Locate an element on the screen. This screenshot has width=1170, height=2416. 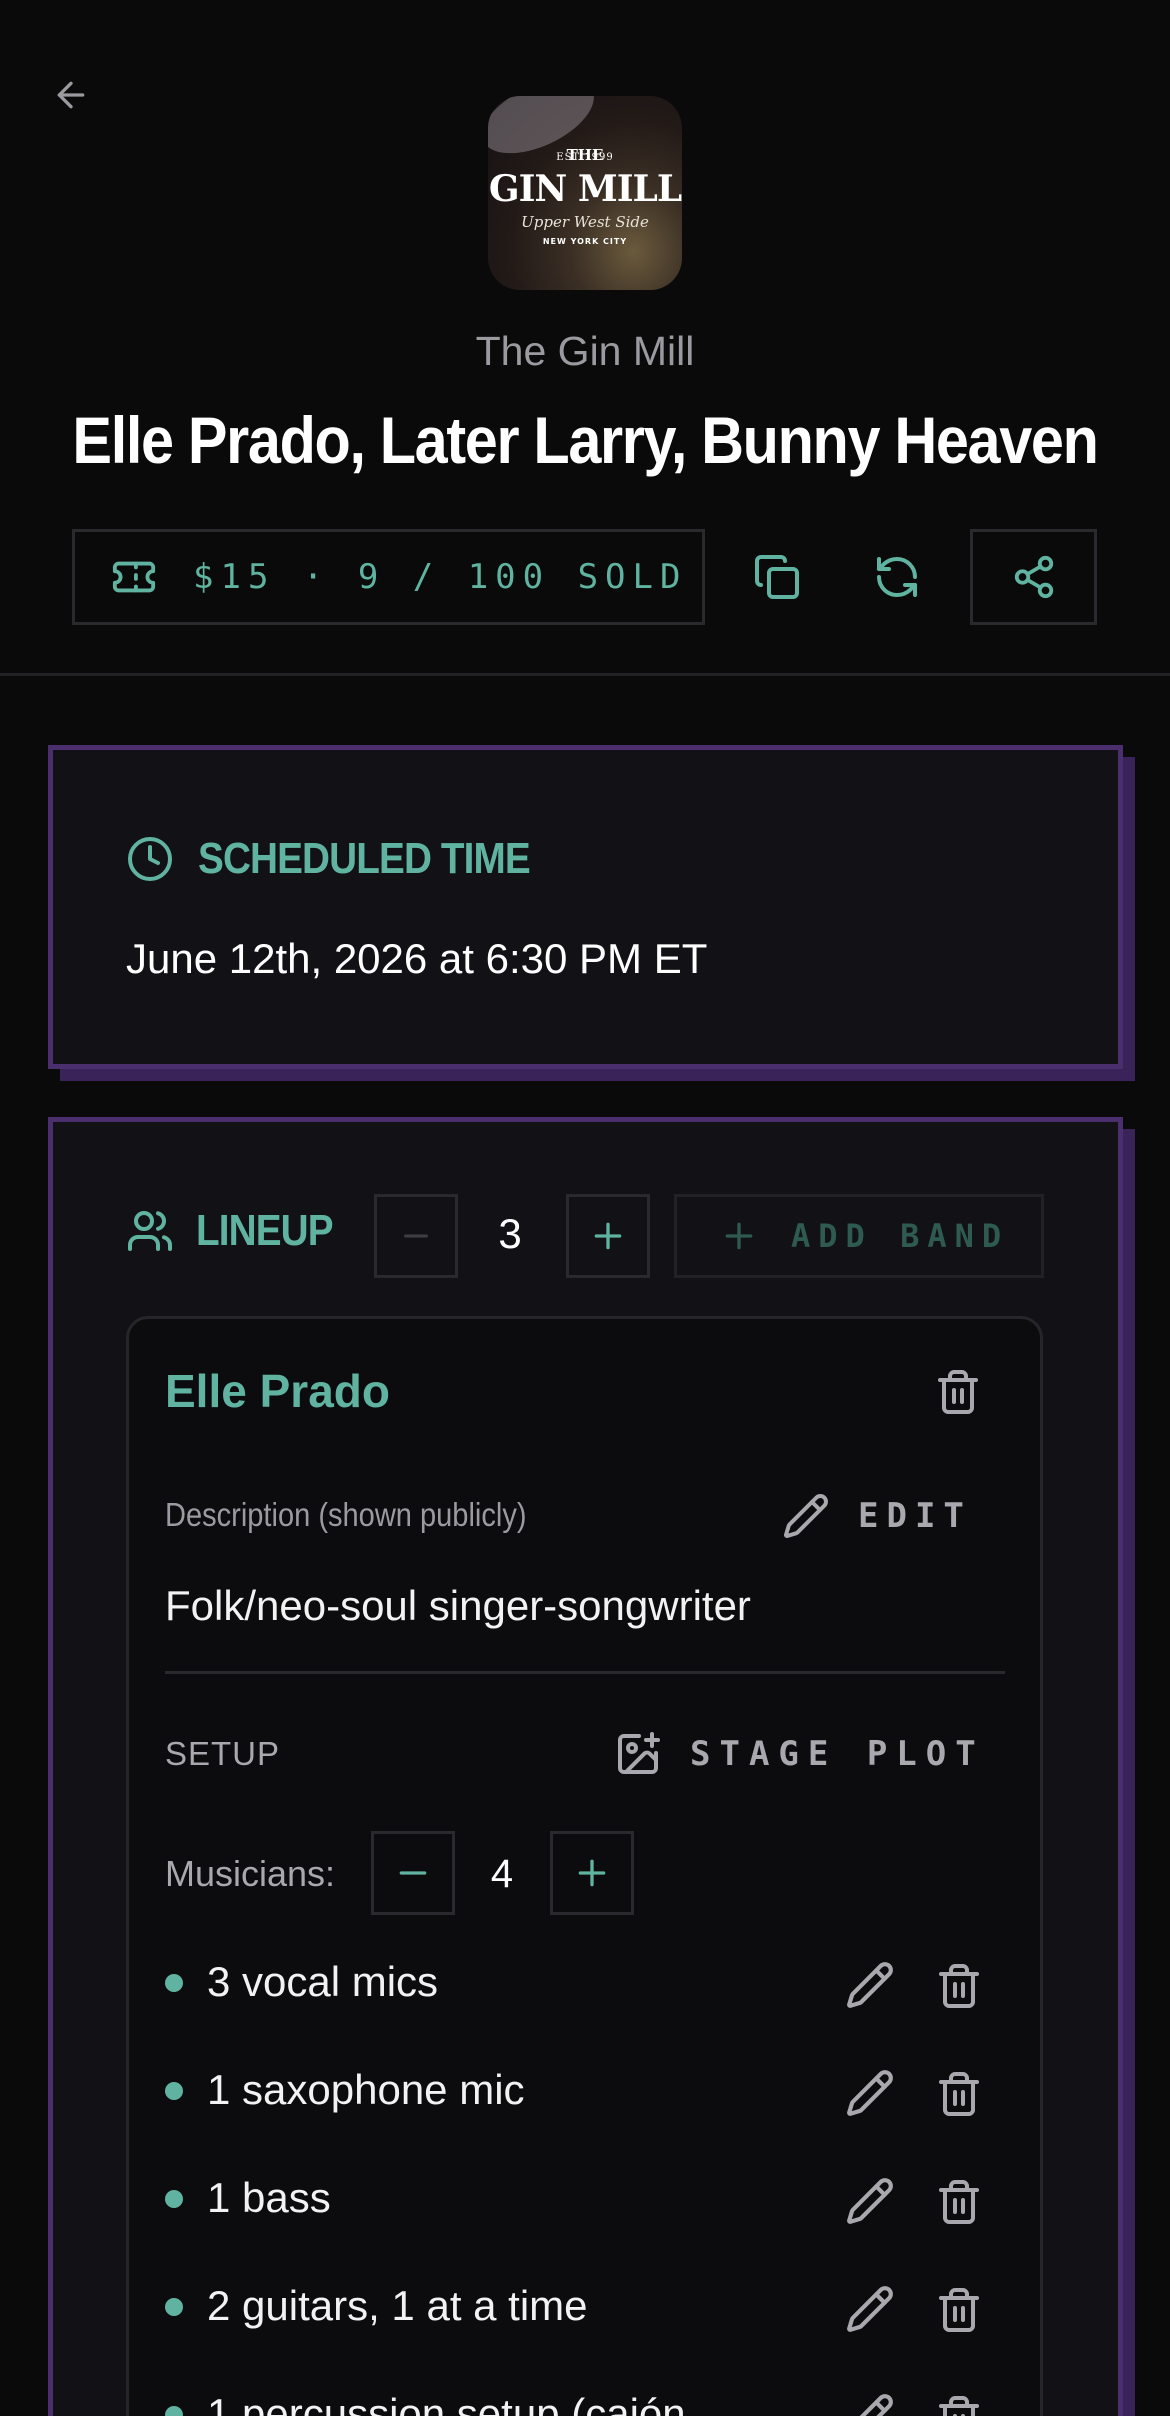
lineup-decrement-button is located at coordinates (416, 1236).